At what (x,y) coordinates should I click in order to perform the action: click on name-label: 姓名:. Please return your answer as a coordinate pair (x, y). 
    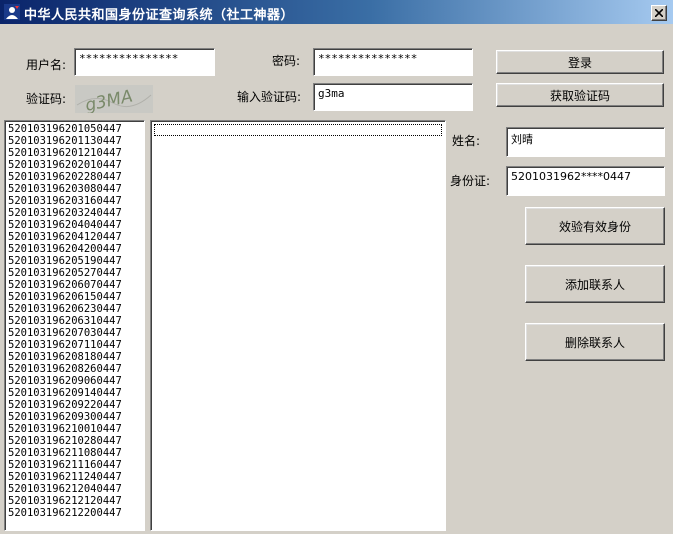
    Looking at the image, I should click on (466, 141).